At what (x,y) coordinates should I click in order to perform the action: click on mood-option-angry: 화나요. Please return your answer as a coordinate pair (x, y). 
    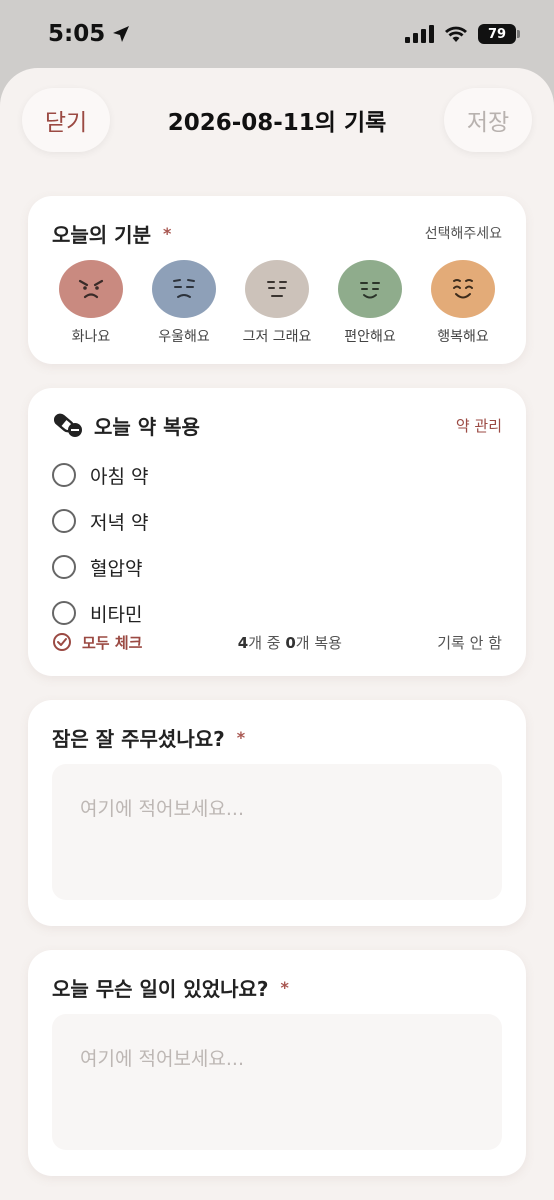
    Looking at the image, I should click on (91, 305).